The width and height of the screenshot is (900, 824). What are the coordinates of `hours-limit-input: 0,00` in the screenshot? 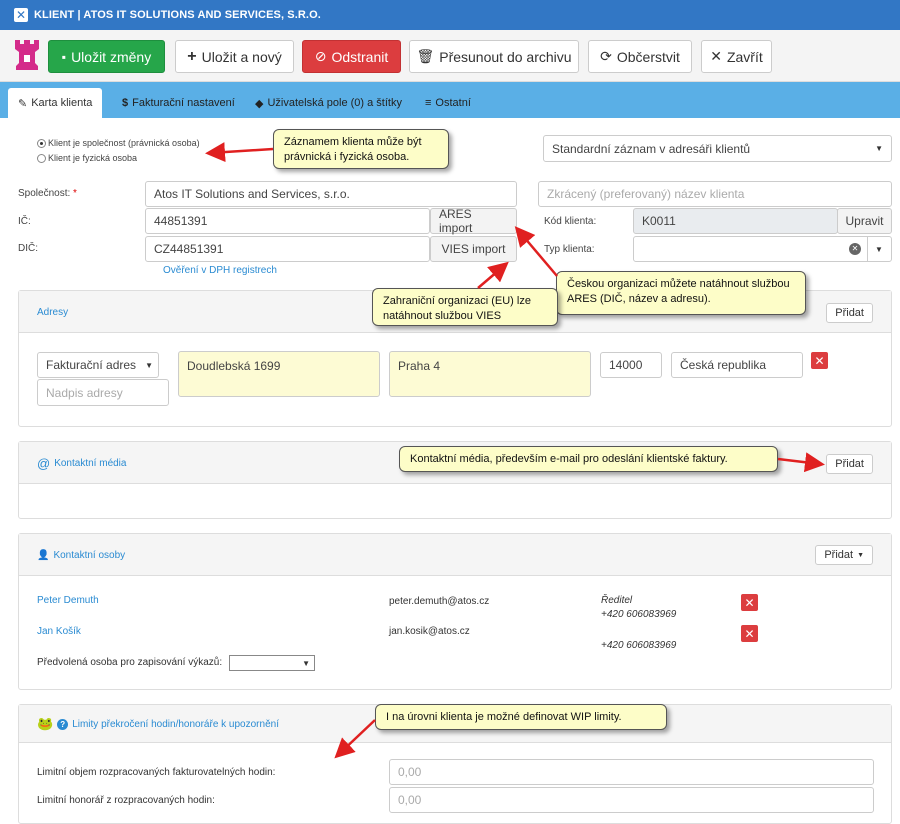 It's located at (631, 772).